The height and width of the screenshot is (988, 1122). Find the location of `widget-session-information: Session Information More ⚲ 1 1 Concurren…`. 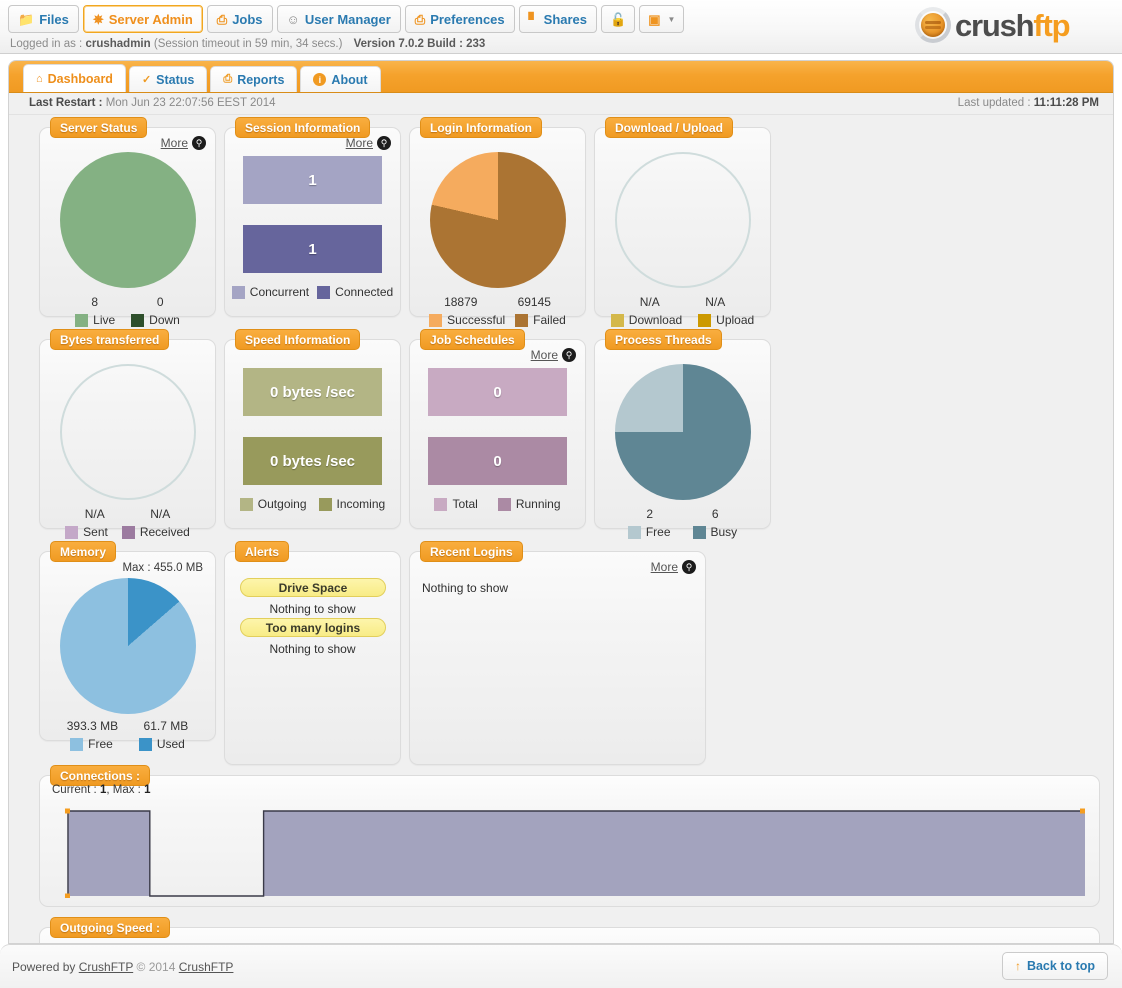

widget-session-information: Session Information More ⚲ 1 1 Concurren… is located at coordinates (312, 217).